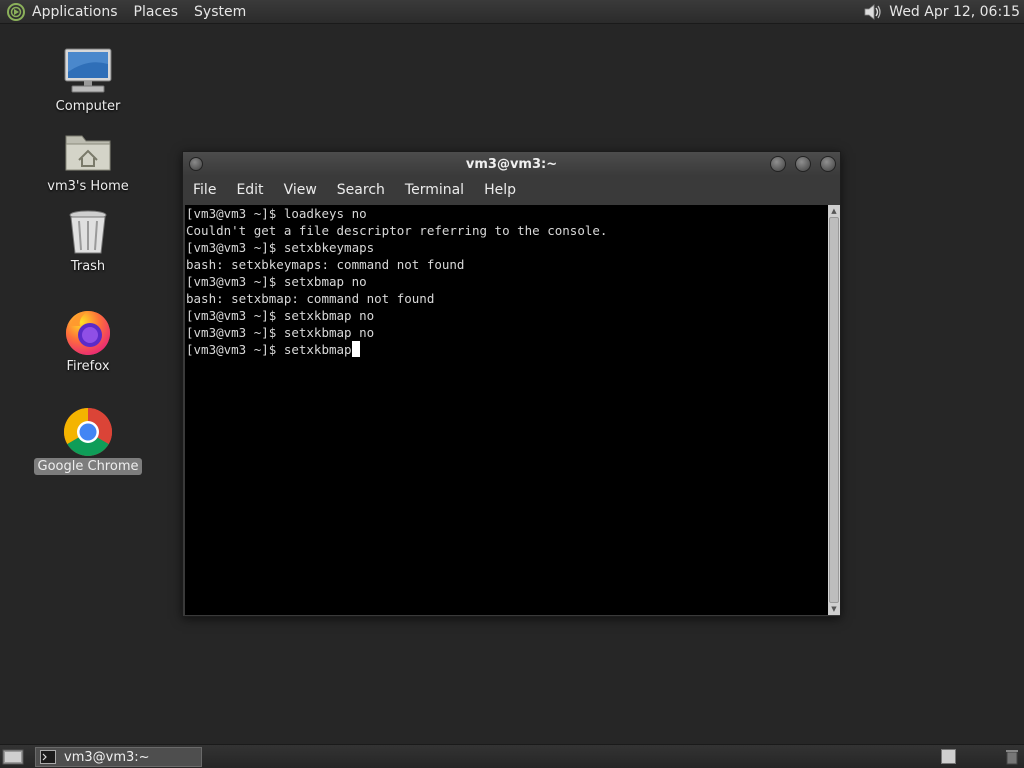 This screenshot has width=1024, height=768. I want to click on desktop-icon-label: Firefox, so click(88, 366).